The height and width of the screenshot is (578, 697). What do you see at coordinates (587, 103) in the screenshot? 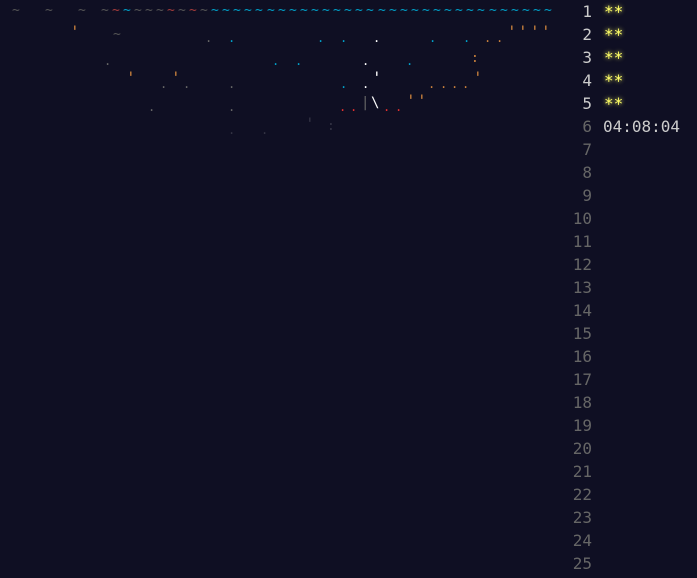
I see `day-number: 5` at bounding box center [587, 103].